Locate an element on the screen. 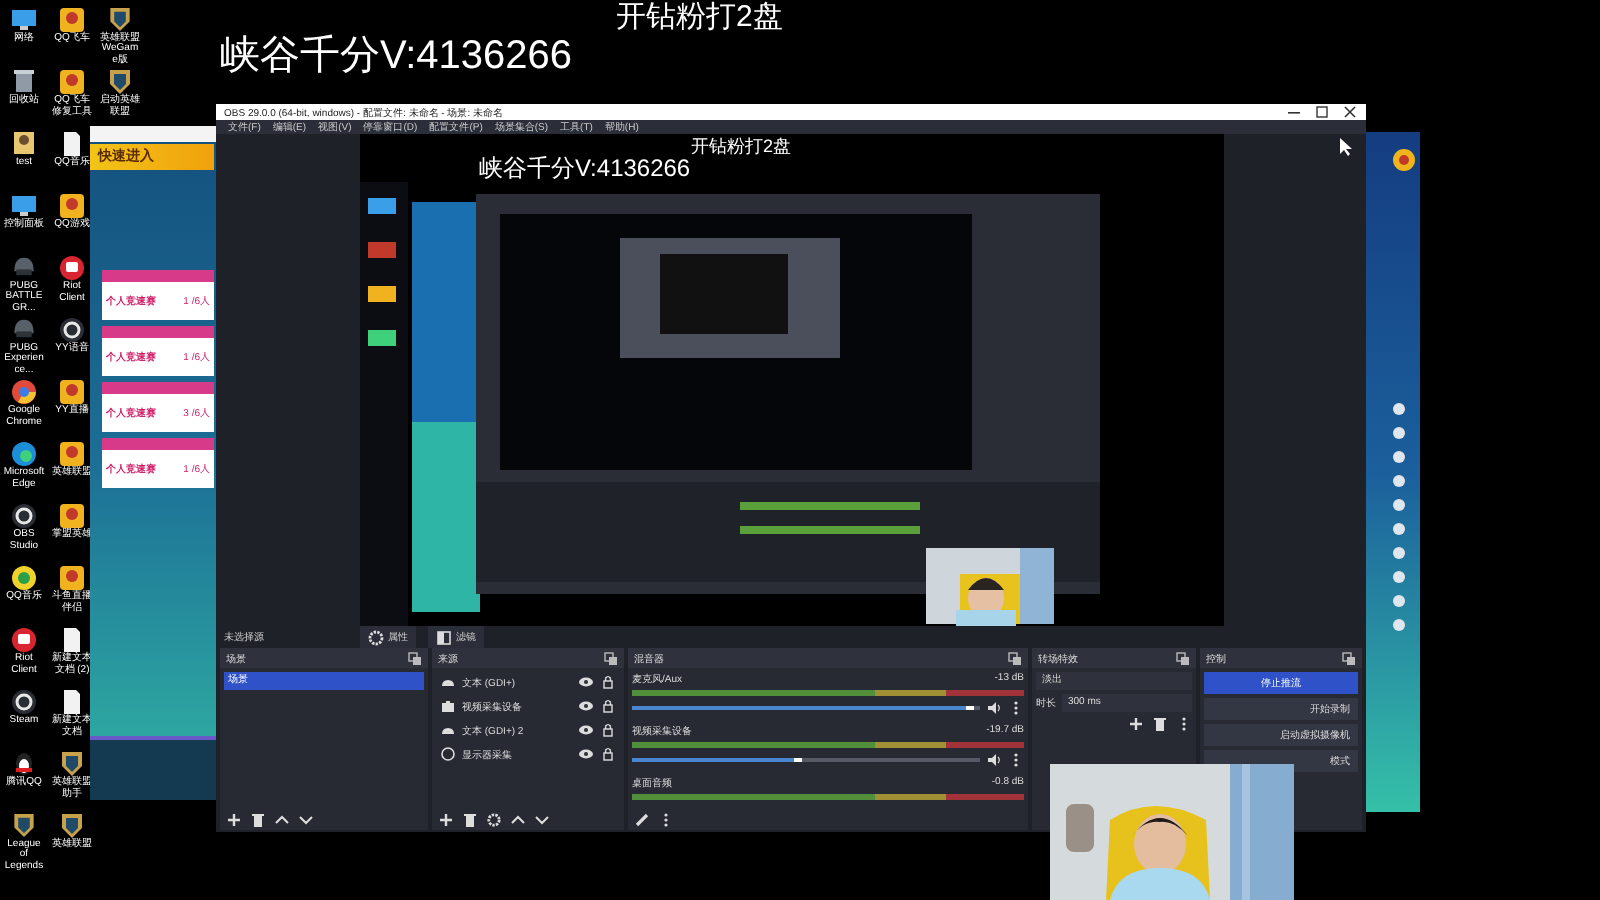 Image resolution: width=1600 pixels, height=900 pixels. display-icon is located at coordinates (448, 754).